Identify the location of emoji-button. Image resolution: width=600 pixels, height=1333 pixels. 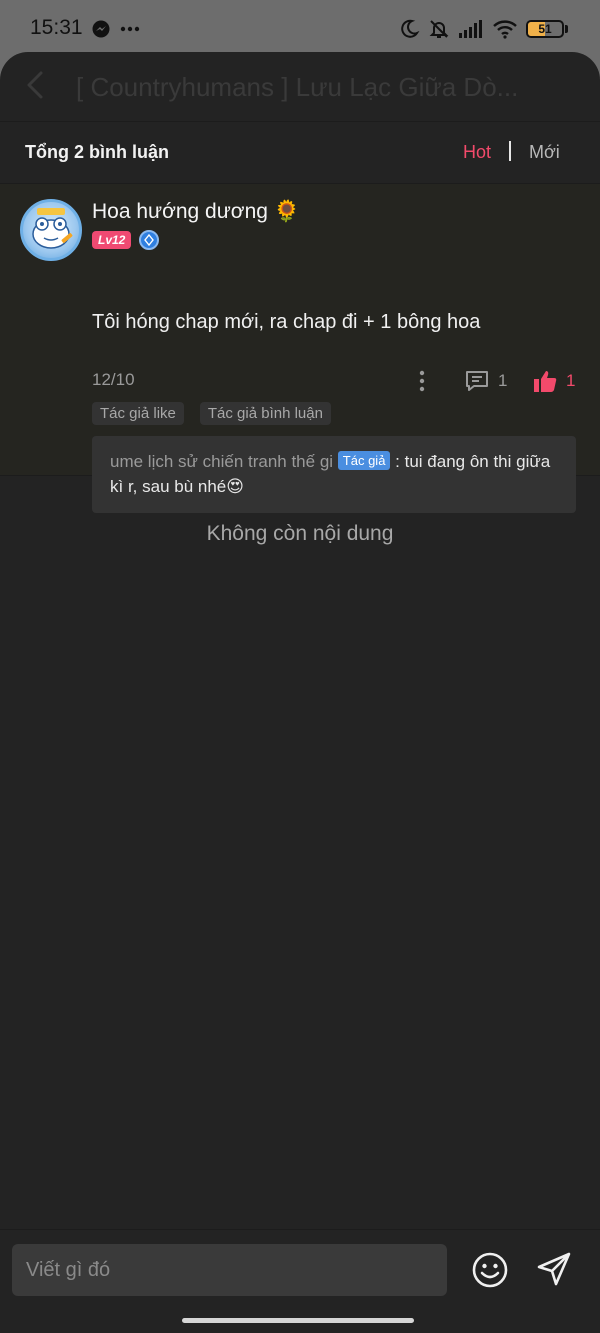
(490, 1270).